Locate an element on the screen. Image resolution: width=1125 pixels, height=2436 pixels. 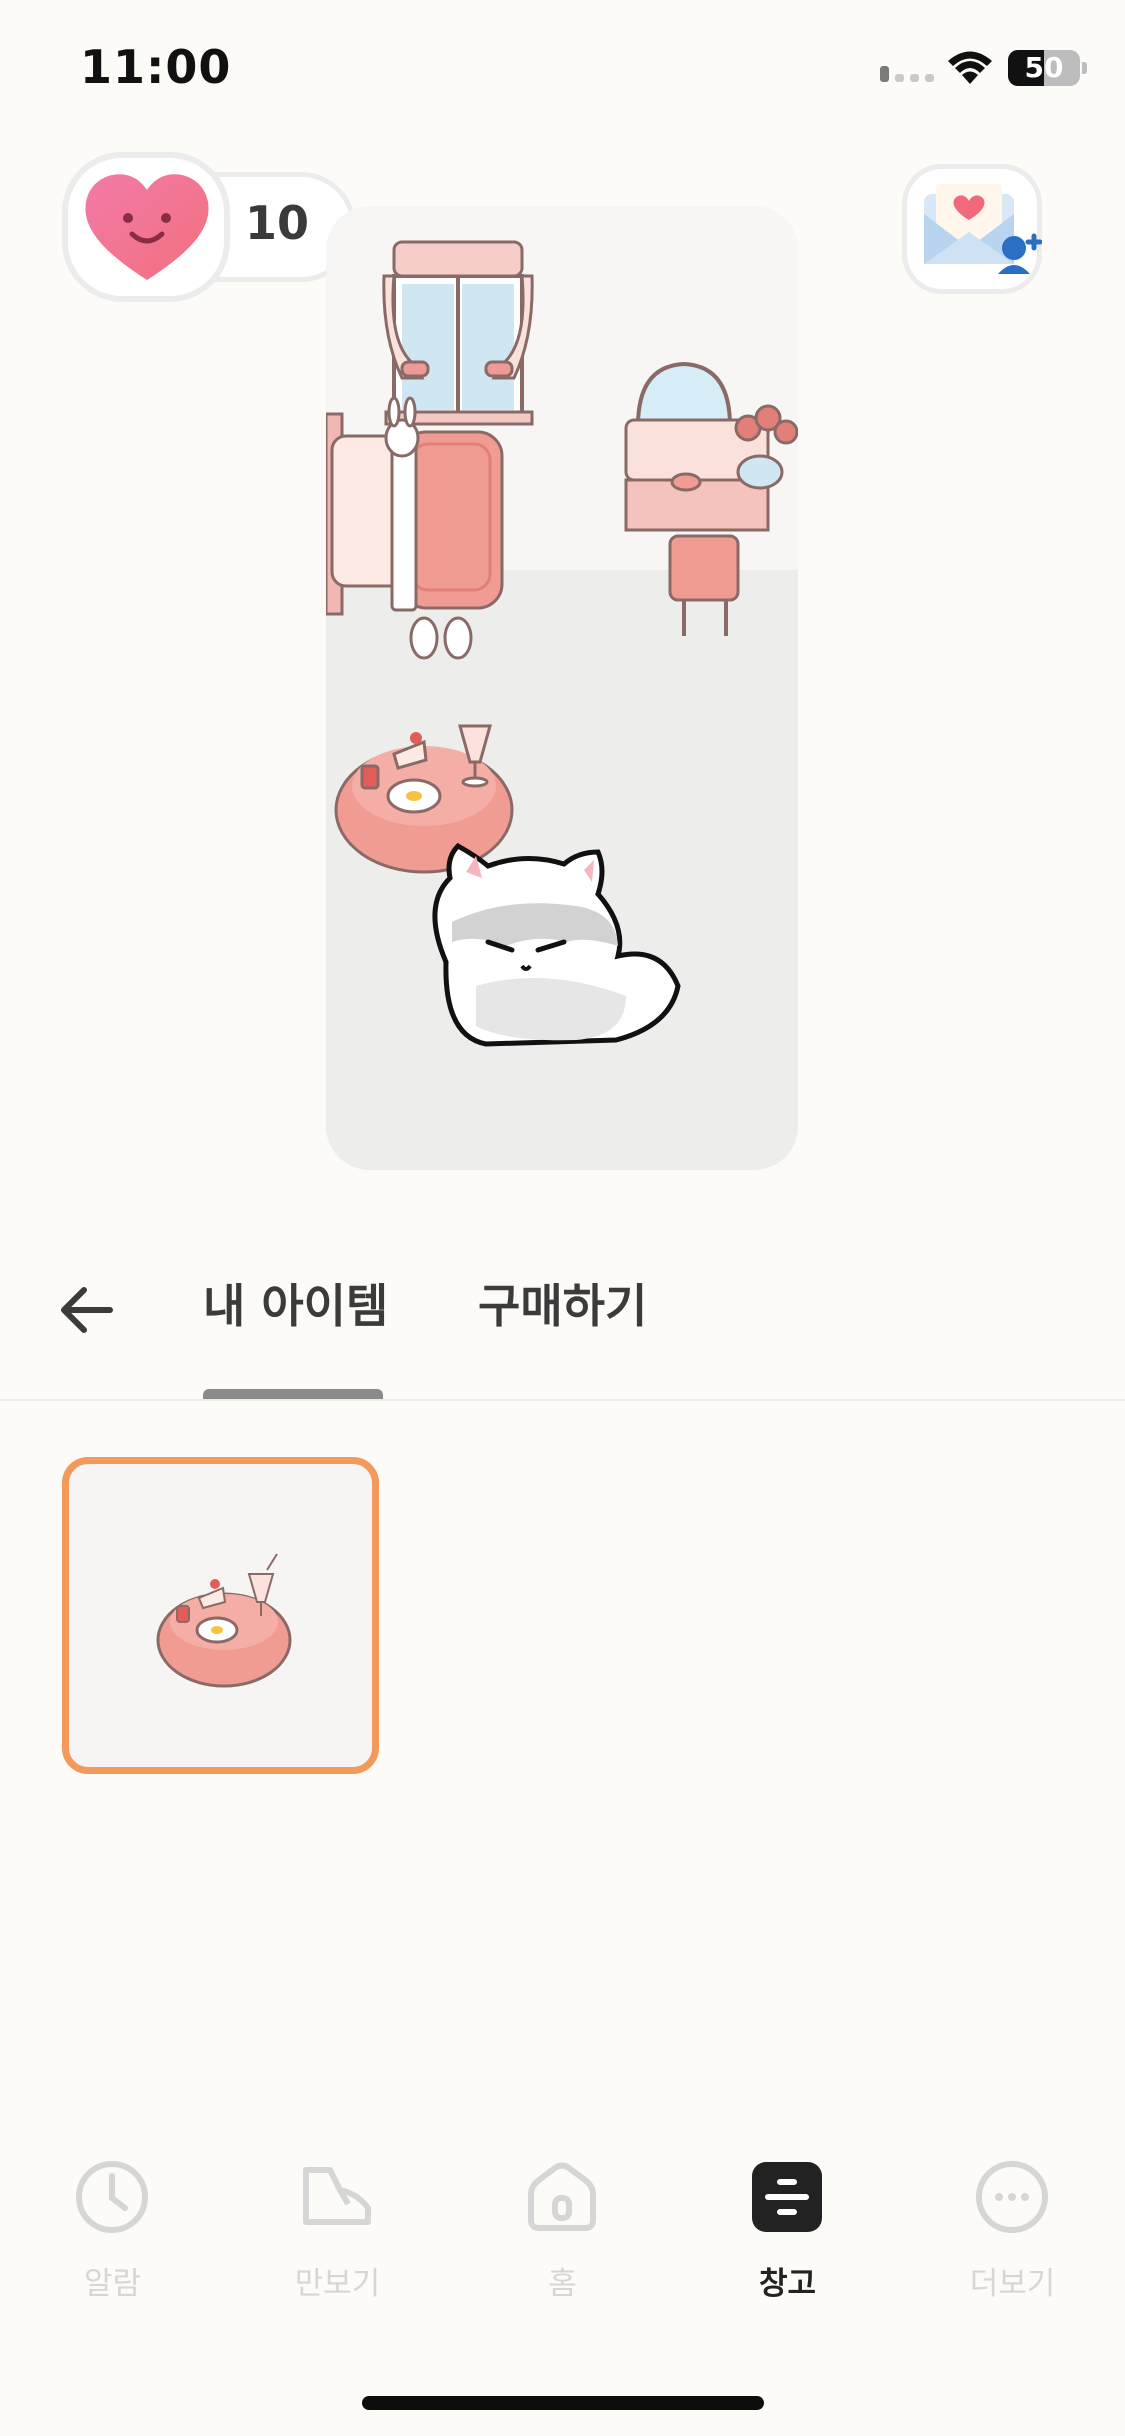
divider is located at coordinates (562, 1400).